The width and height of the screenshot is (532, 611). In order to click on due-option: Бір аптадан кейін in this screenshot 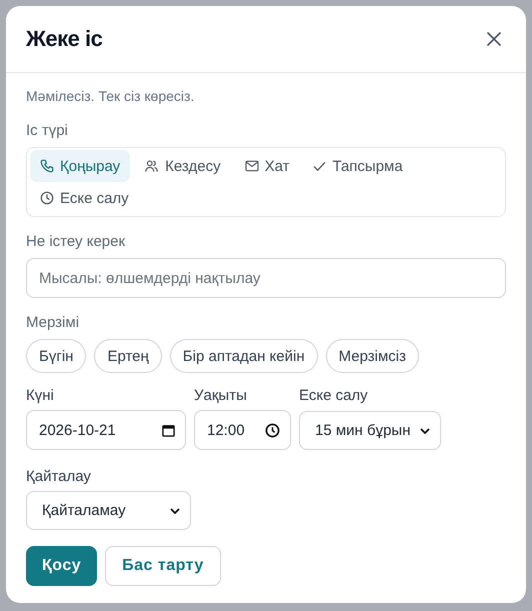, I will do `click(244, 356)`.